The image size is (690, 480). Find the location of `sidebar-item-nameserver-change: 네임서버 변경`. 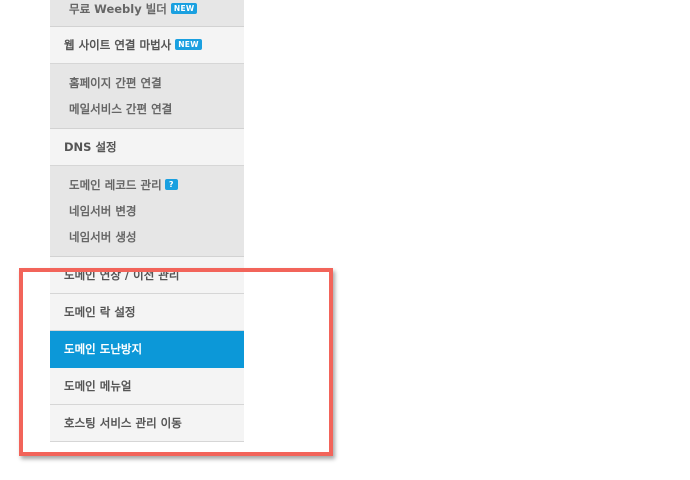

sidebar-item-nameserver-change: 네임서버 변경 is located at coordinates (147, 211).